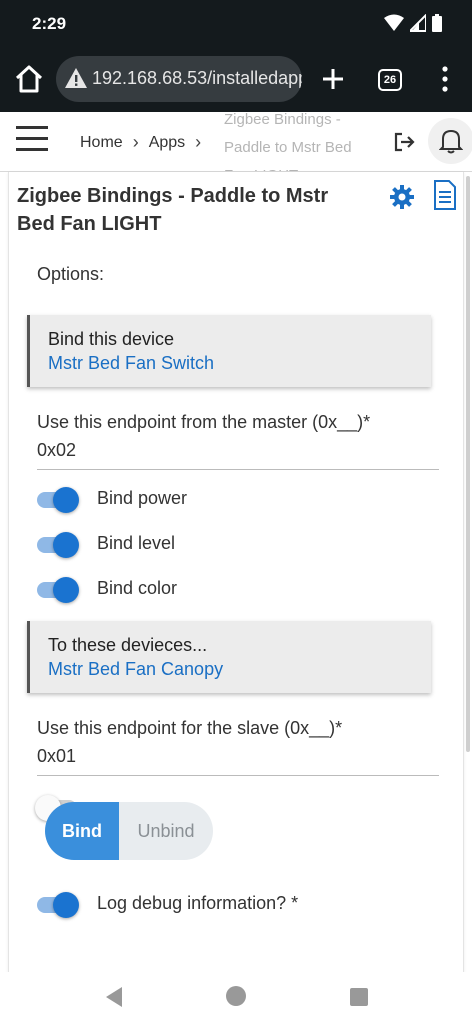  Describe the element at coordinates (166, 831) in the screenshot. I see `unbind-button: Unbind` at that location.